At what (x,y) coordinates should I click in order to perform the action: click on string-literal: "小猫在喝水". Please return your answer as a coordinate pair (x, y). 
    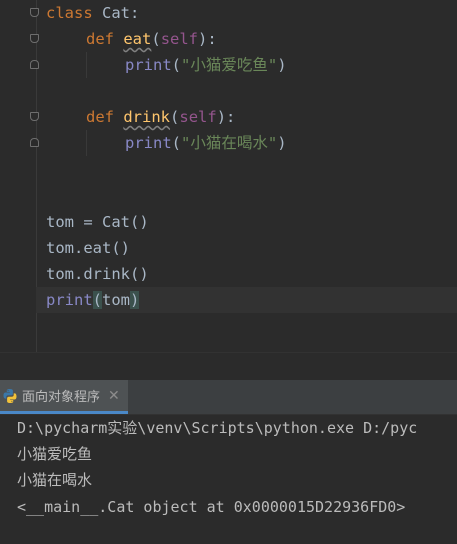
    Looking at the image, I should click on (229, 143).